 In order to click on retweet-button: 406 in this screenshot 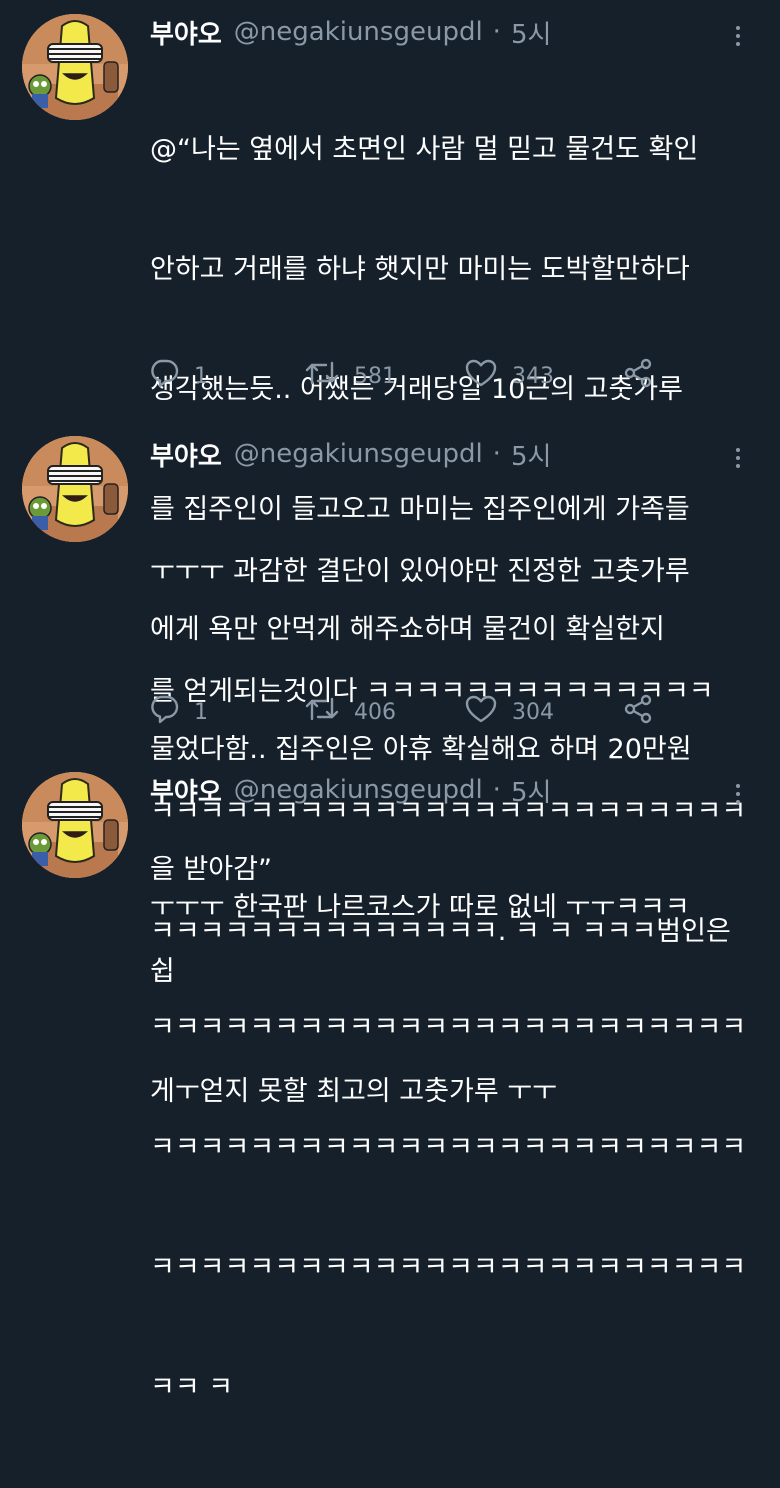, I will do `click(350, 712)`.